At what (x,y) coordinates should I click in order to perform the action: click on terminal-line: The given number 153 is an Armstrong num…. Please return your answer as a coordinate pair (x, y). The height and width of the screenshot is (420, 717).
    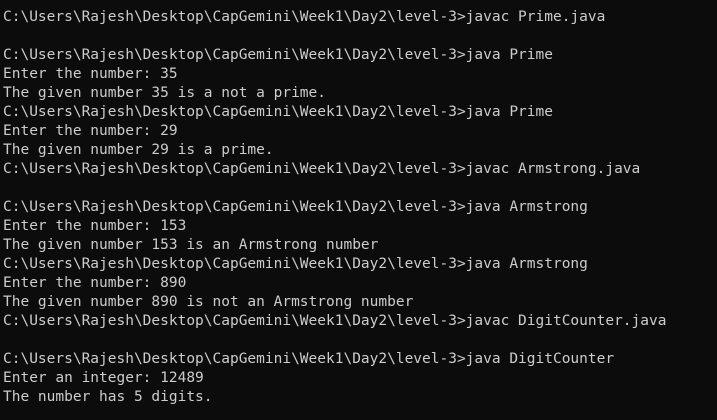
    Looking at the image, I should click on (191, 245).